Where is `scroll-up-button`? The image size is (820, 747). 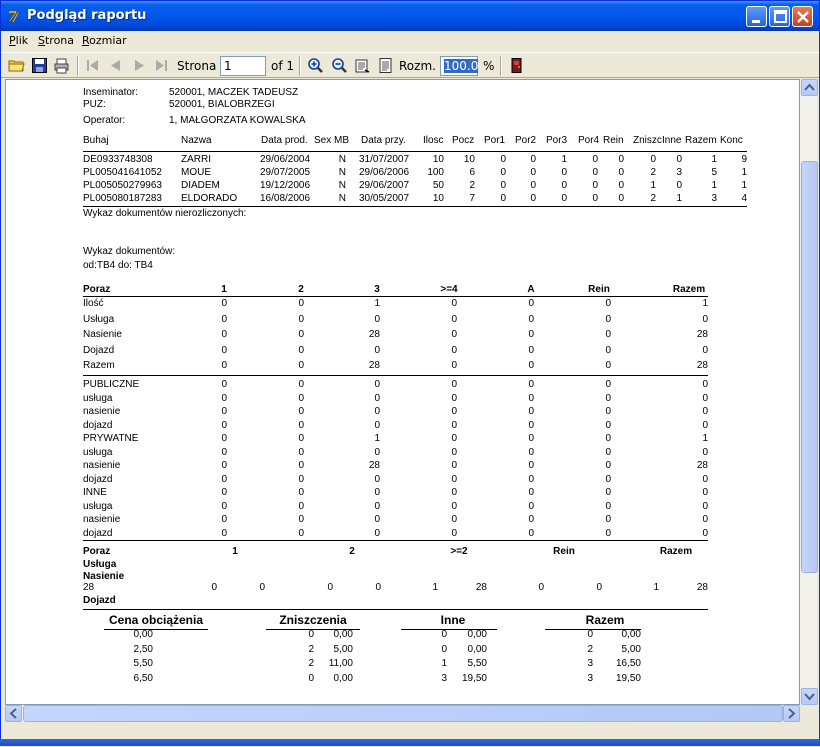 scroll-up-button is located at coordinates (809, 87).